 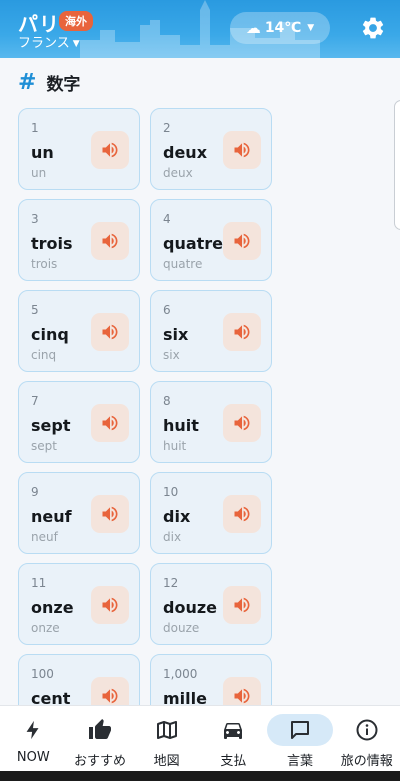 What do you see at coordinates (171, 583) in the screenshot?
I see `card-number: 12` at bounding box center [171, 583].